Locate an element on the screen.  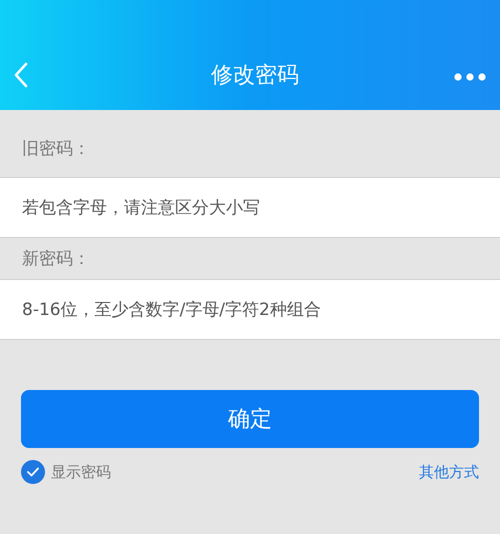
more-icon is located at coordinates (470, 77).